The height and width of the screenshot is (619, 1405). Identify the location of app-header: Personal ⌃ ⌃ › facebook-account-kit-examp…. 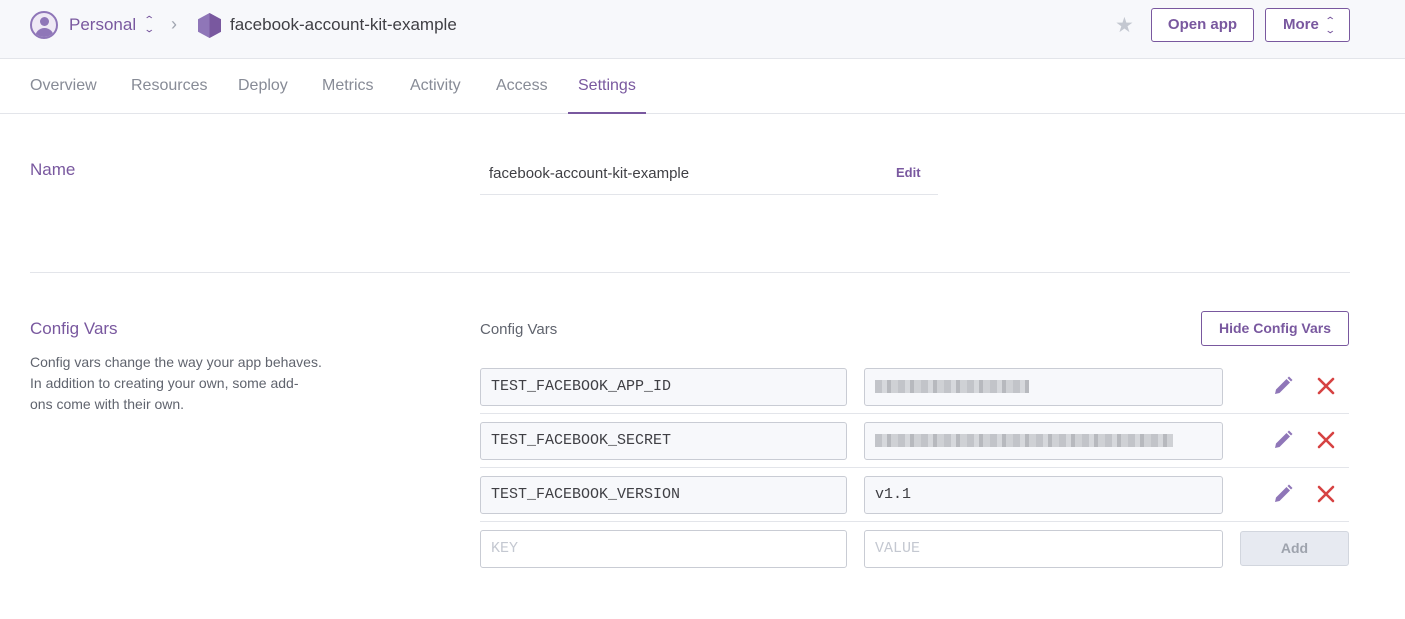
(702, 29).